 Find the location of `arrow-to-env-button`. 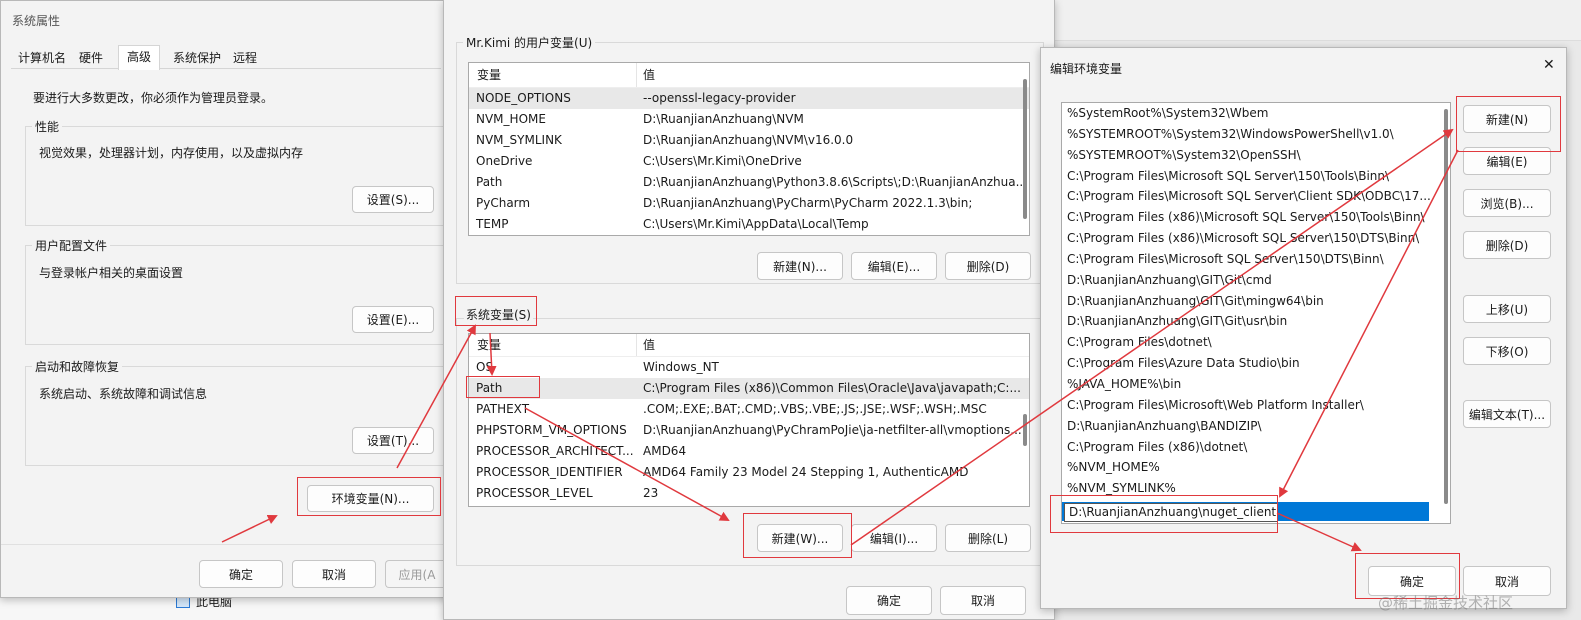

arrow-to-env-button is located at coordinates (249, 528).